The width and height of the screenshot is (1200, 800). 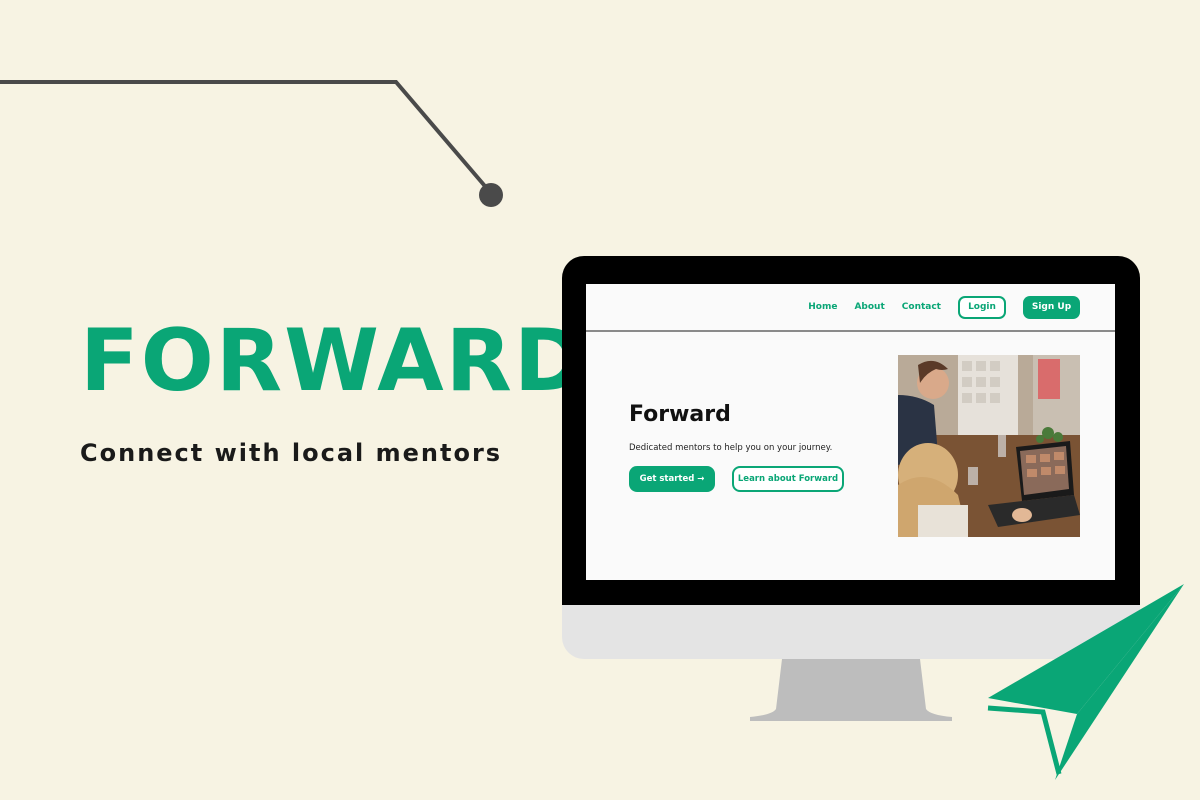 What do you see at coordinates (788, 479) in the screenshot?
I see `learn-about-button: Learn about Forward` at bounding box center [788, 479].